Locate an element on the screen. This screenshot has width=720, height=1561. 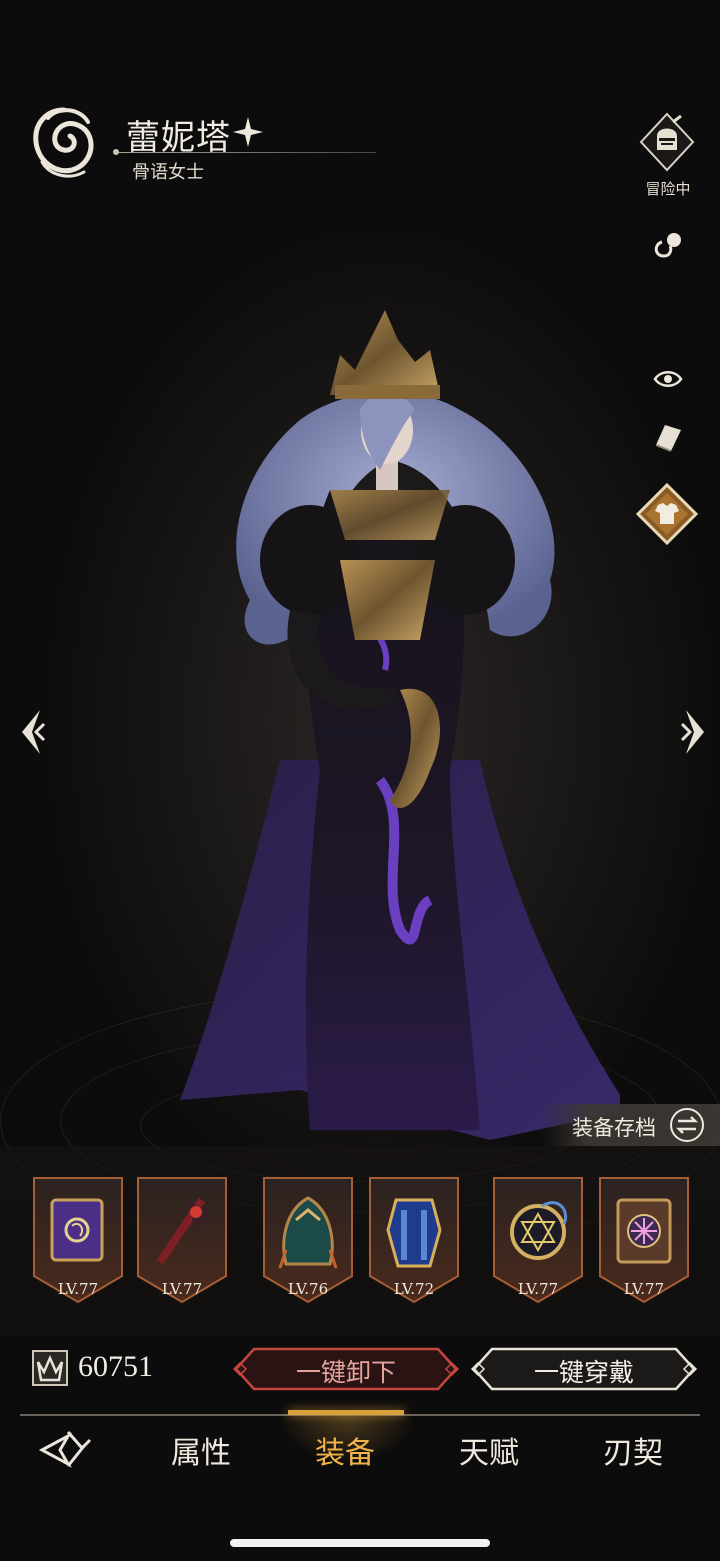
equipment-slot-tome: LV.77 is located at coordinates (78, 1240).